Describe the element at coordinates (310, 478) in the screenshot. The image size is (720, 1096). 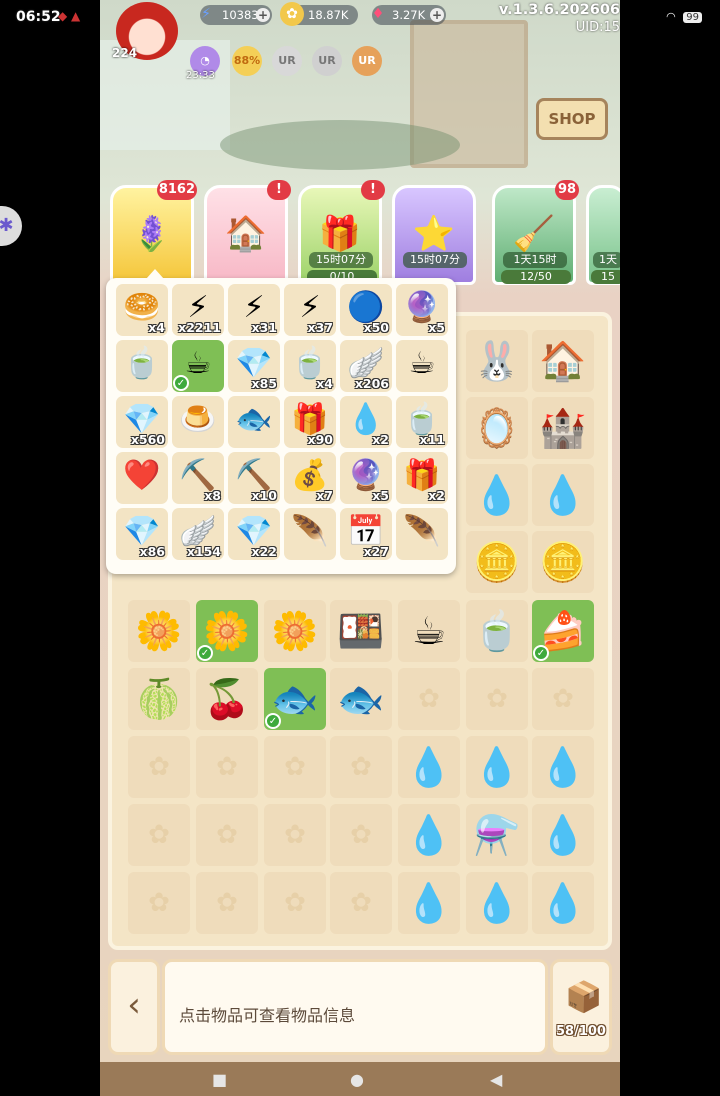
I see `storage-item: 💰 x7` at that location.